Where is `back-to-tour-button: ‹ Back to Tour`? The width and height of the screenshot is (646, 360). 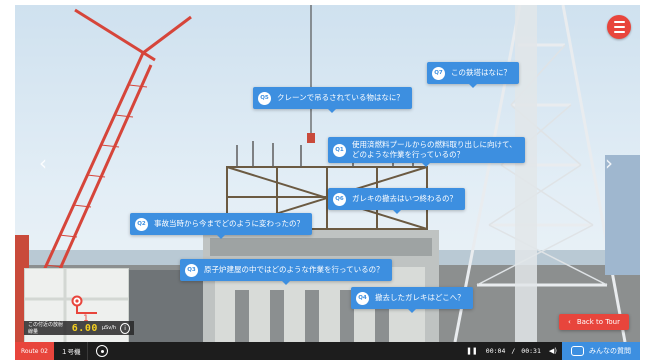
back-to-tour-button: ‹ Back to Tour is located at coordinates (594, 322).